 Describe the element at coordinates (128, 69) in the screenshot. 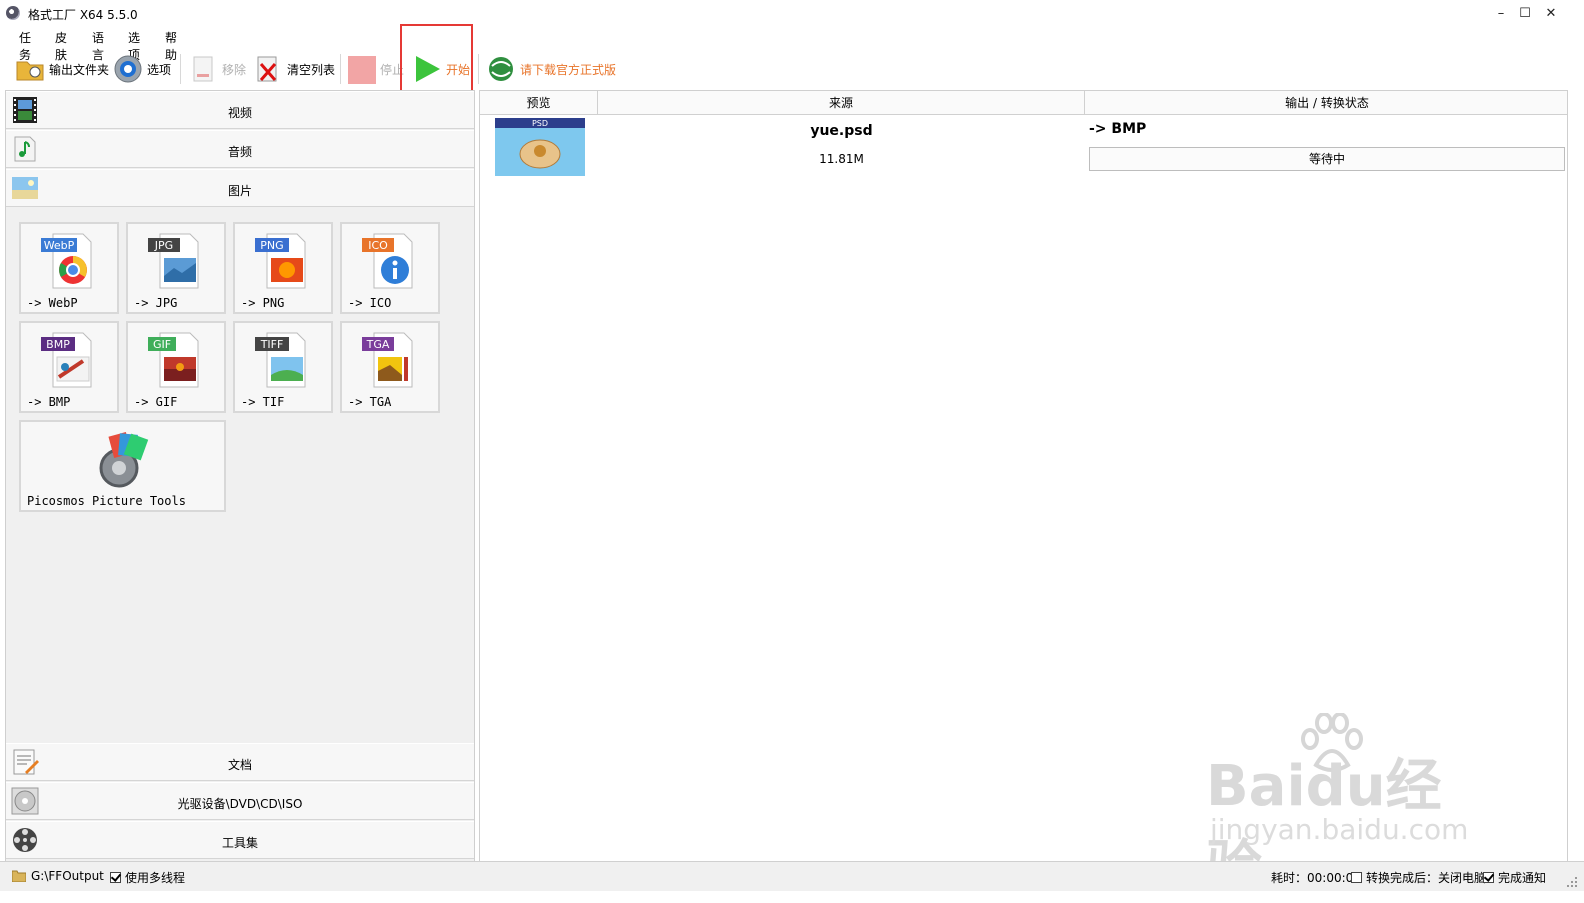

I see `gear-icon` at that location.